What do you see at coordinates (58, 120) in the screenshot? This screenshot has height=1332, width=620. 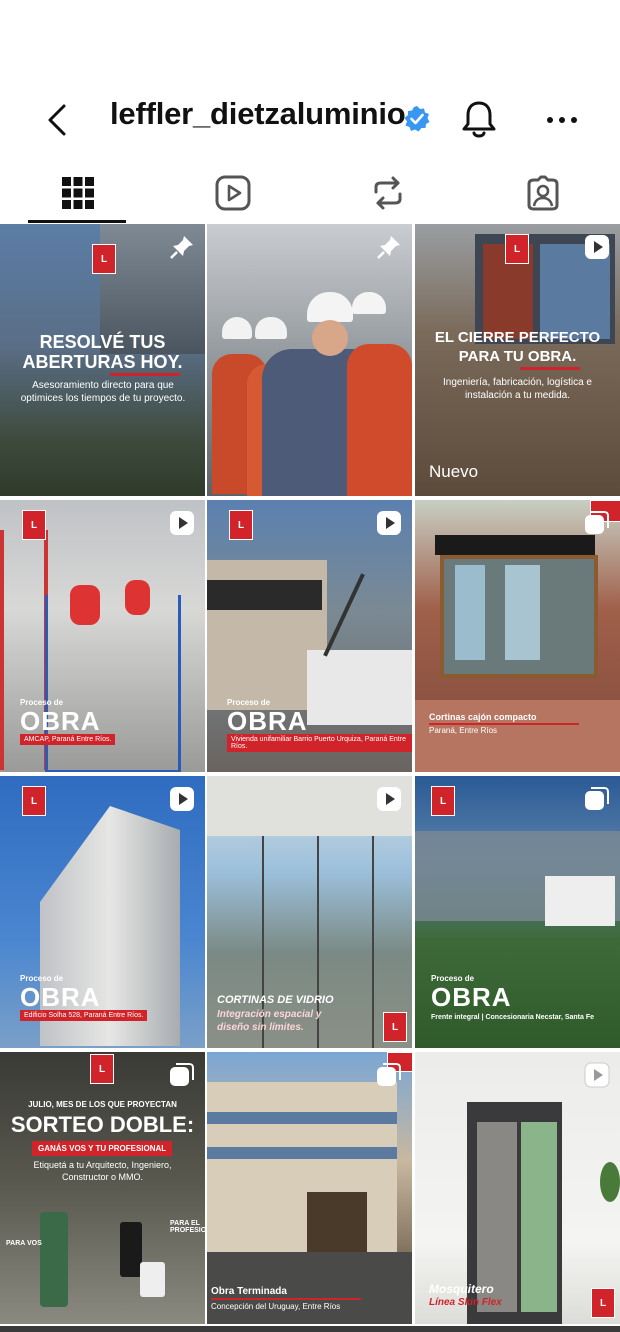 I see `back-arrow-icon` at bounding box center [58, 120].